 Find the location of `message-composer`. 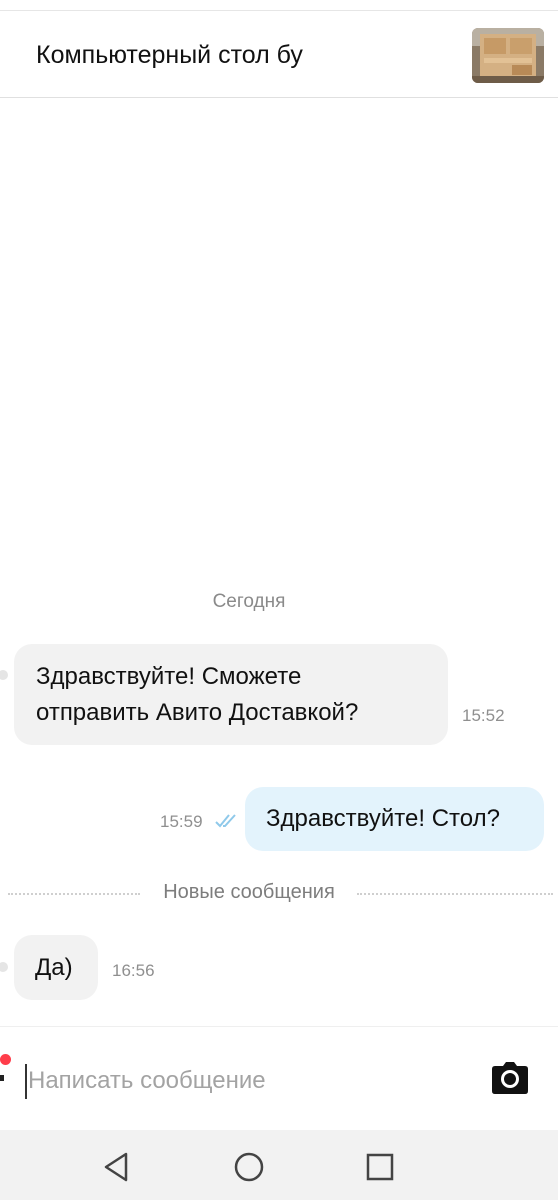

message-composer is located at coordinates (279, 1078).